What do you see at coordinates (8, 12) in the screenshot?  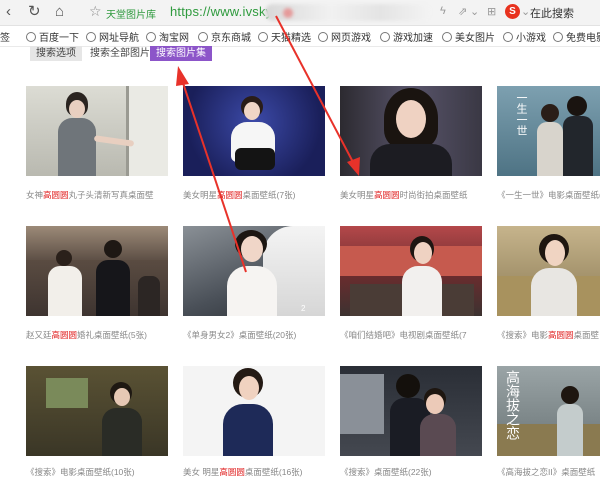 I see `arrow-left-icon: ‹` at bounding box center [8, 12].